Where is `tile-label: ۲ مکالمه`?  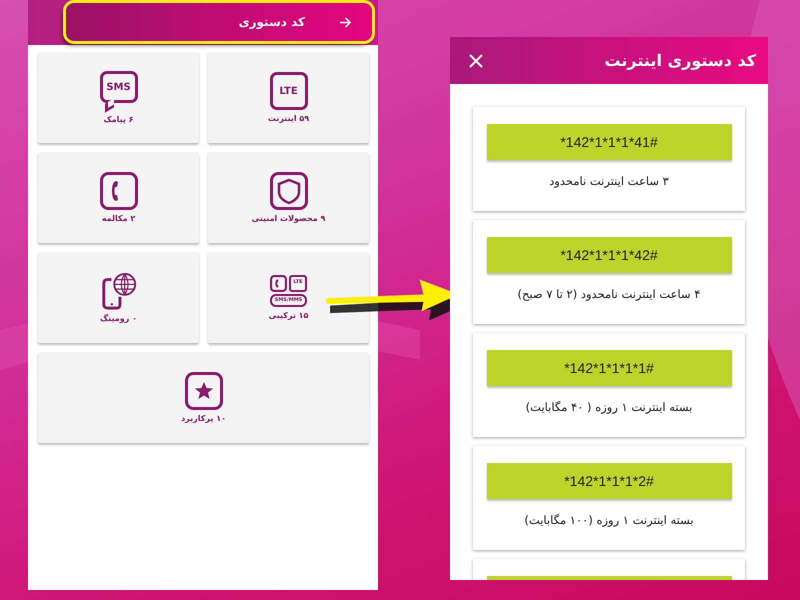
tile-label: ۲ مکالمه is located at coordinates (119, 218).